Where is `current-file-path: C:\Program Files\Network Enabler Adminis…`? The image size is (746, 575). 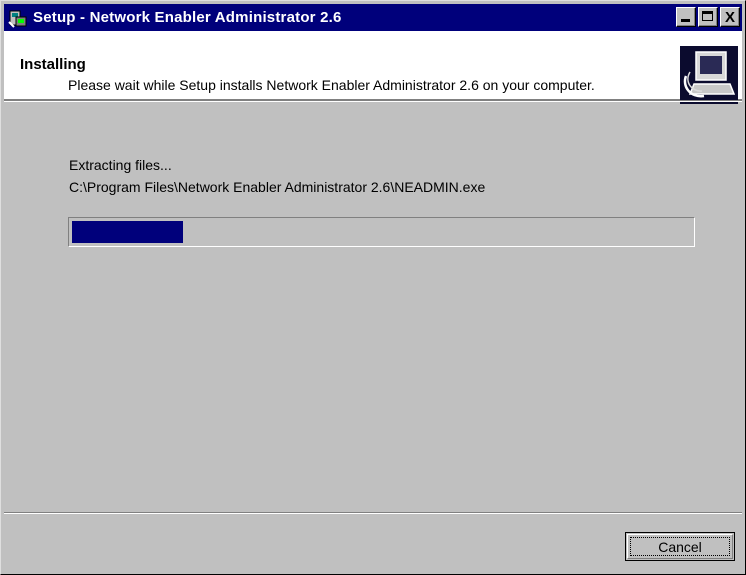 current-file-path: C:\Program Files\Network Enabler Adminis… is located at coordinates (277, 187).